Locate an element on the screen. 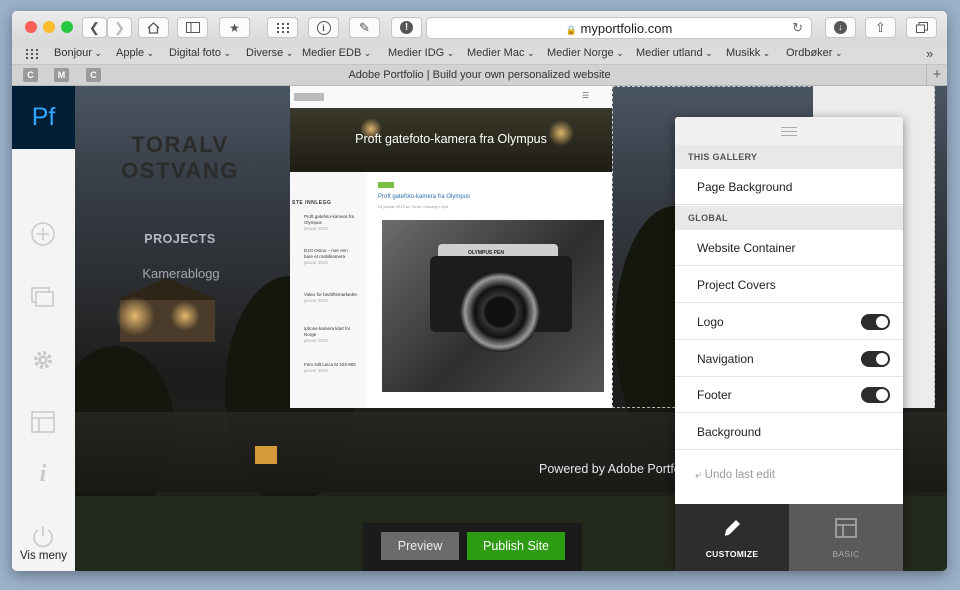  embedded-list-heading: STE INNLEGG is located at coordinates (312, 203).